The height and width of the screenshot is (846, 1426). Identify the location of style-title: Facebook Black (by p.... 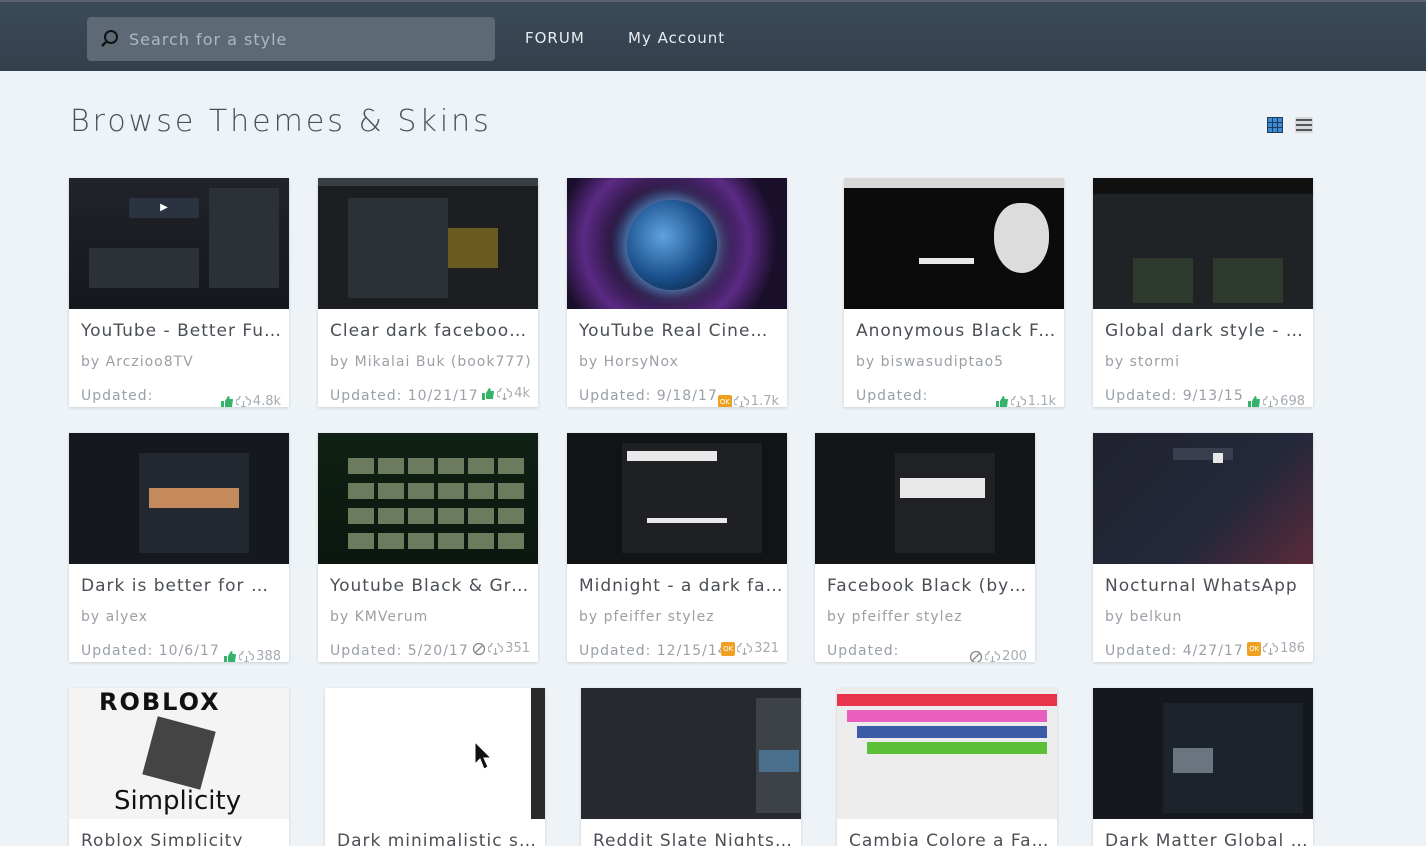
(929, 586).